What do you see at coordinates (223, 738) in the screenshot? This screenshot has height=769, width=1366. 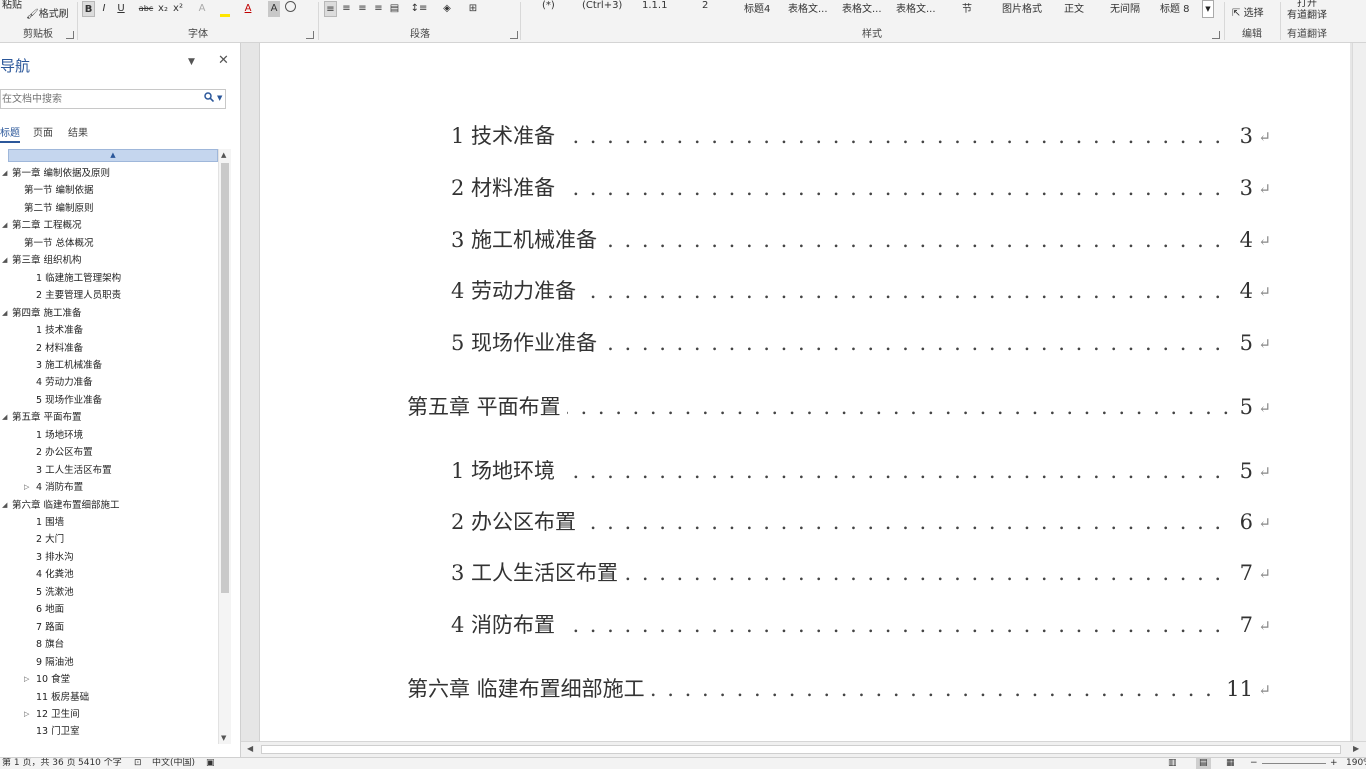 I see `scroll-down-icon: ▼` at bounding box center [223, 738].